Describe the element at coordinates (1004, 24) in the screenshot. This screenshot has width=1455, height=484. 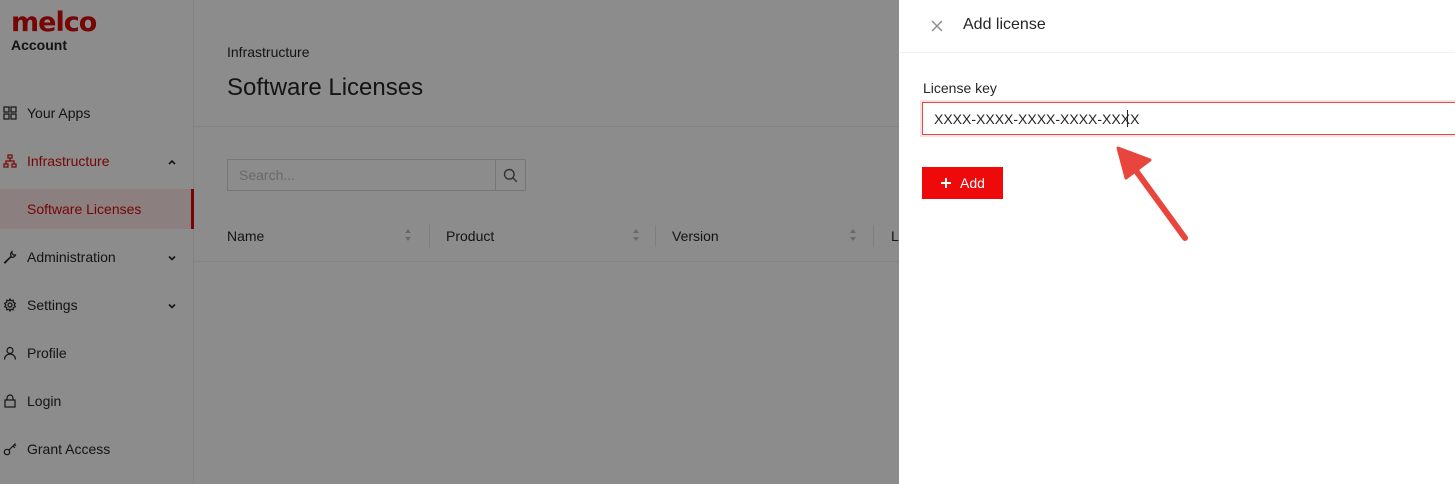
I see `drawer-title: Add license` at that location.